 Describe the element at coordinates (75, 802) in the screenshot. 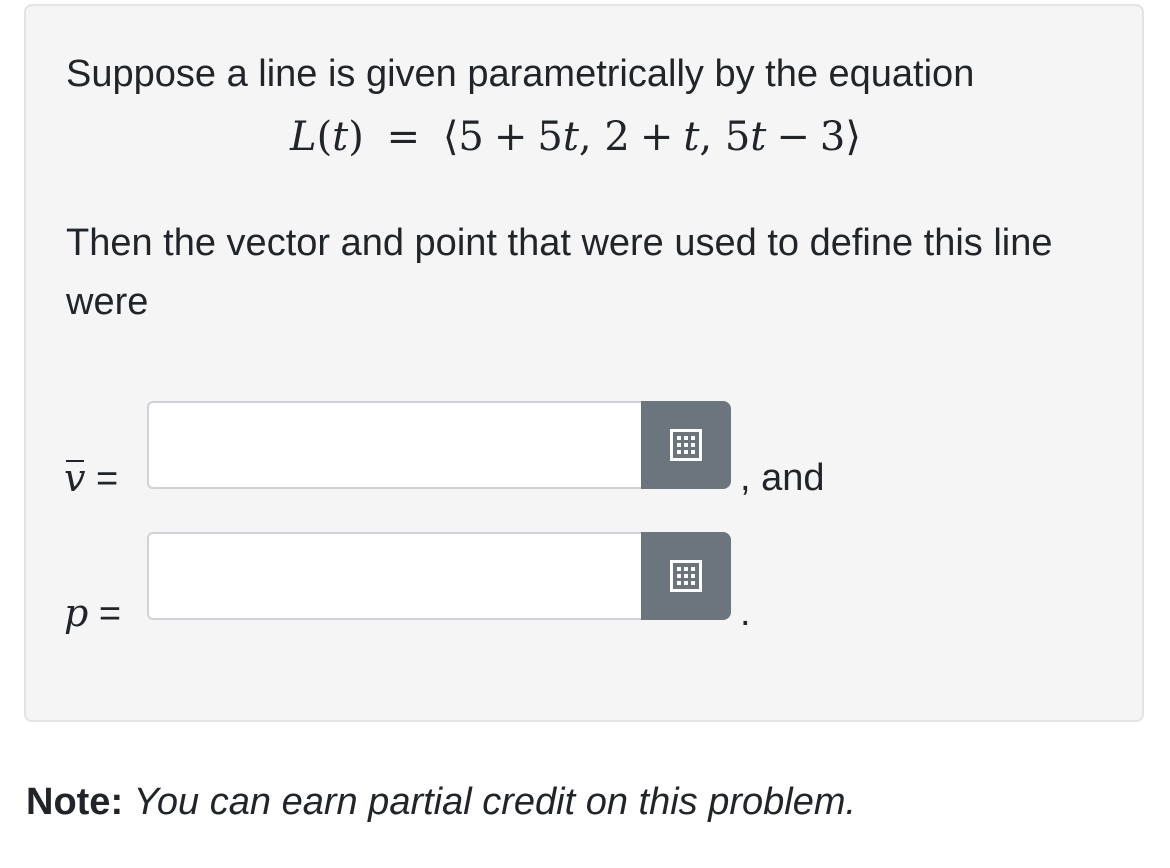

I see `note-label: Note:` at that location.